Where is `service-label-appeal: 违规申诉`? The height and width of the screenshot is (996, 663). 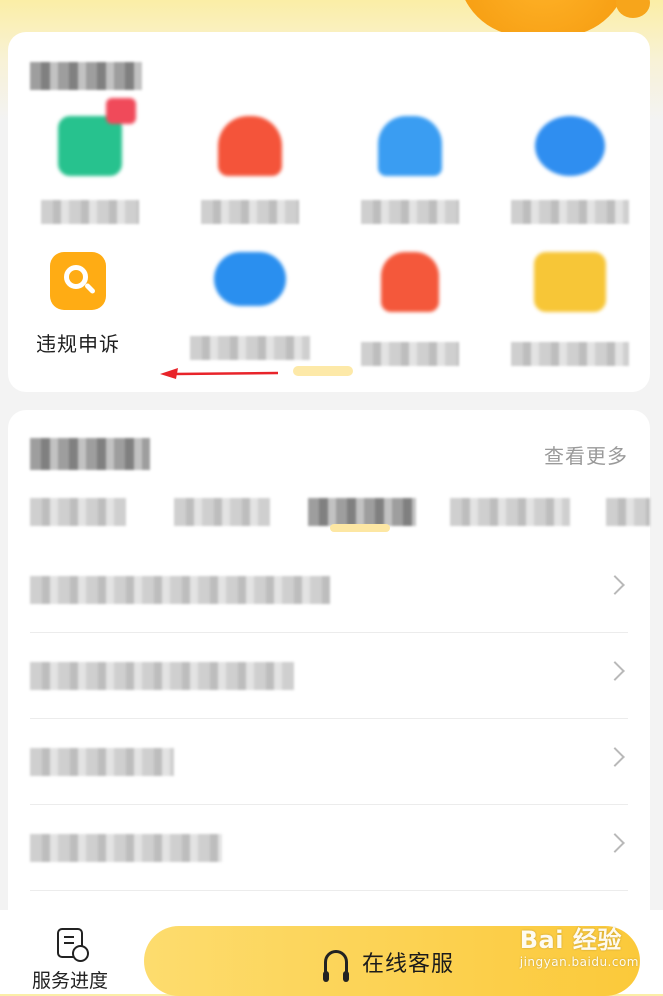 service-label-appeal: 违规申诉 is located at coordinates (78, 344).